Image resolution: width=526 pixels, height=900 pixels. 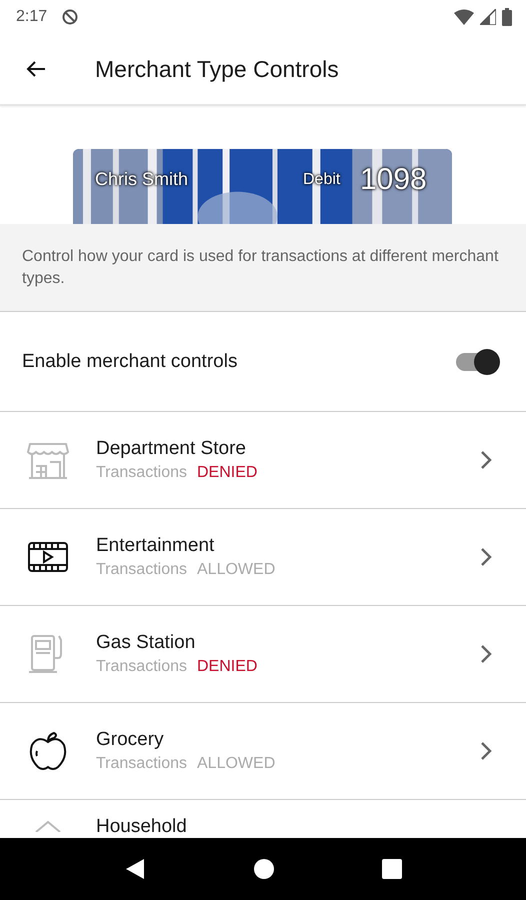 What do you see at coordinates (488, 17) in the screenshot?
I see `signal-icon` at bounding box center [488, 17].